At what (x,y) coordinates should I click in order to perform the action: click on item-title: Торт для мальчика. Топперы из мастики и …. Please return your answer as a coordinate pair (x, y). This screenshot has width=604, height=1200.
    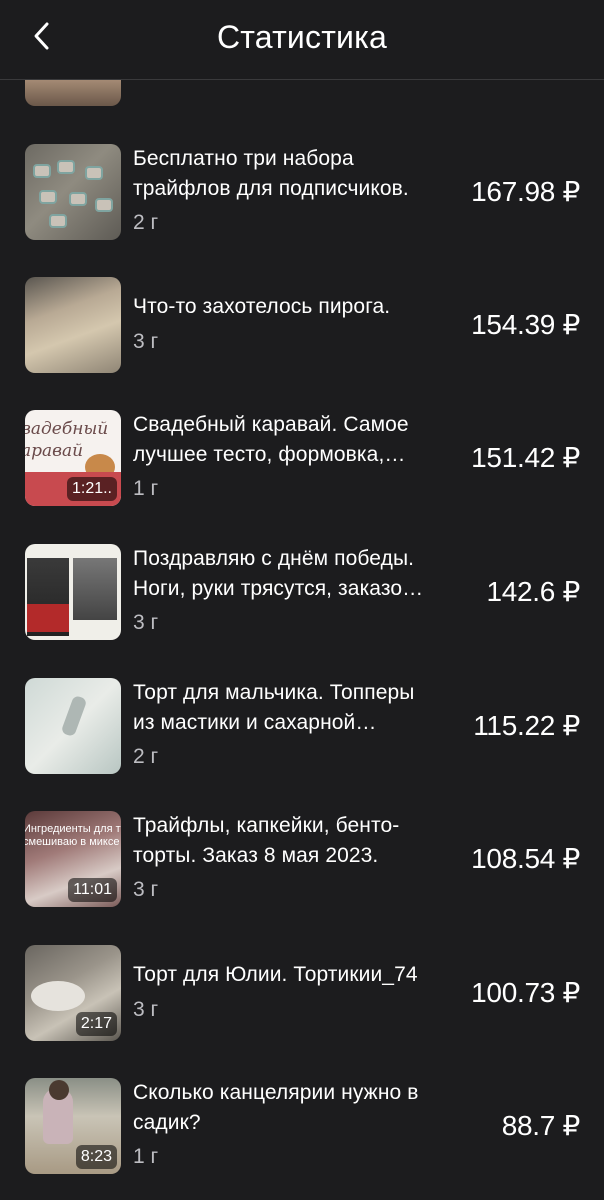
    Looking at the image, I should click on (274, 707).